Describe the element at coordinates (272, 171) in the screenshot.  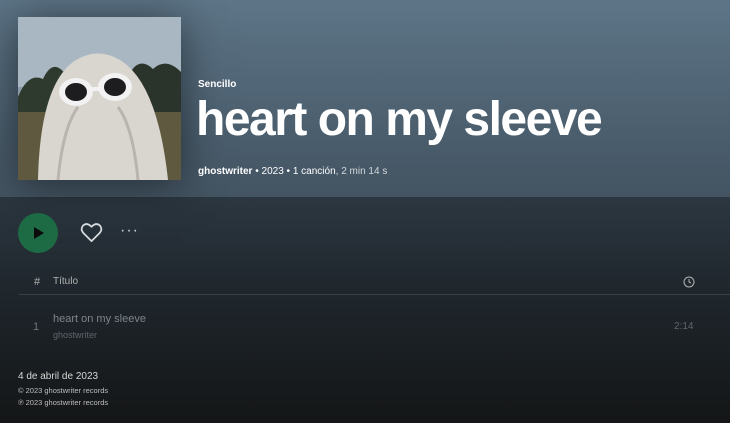
I see `release-year: 2023` at that location.